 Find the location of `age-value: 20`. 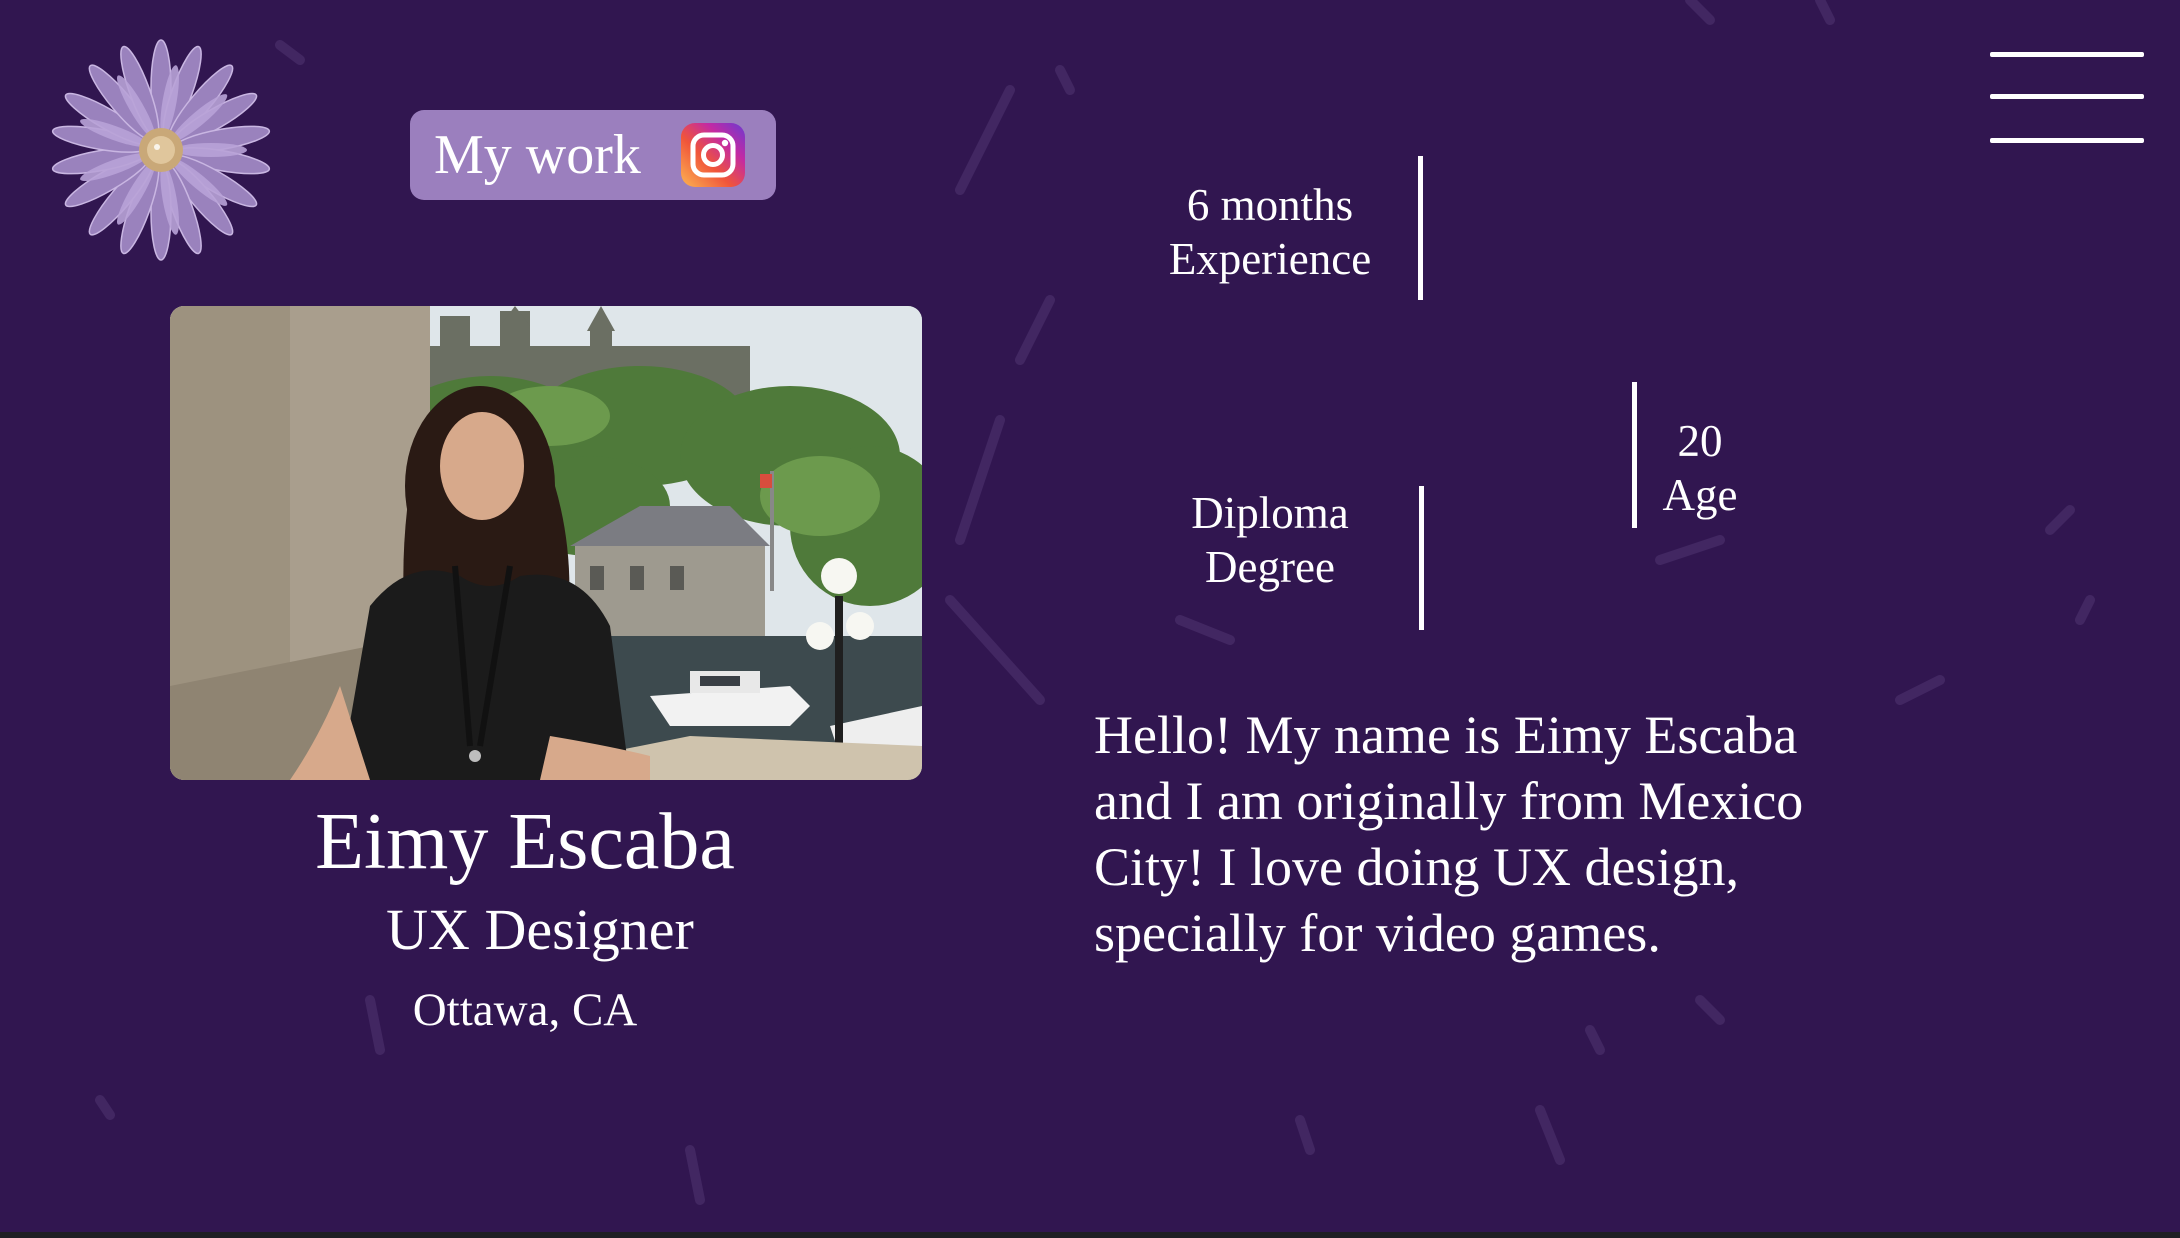

age-value: 20 is located at coordinates (1700, 441).